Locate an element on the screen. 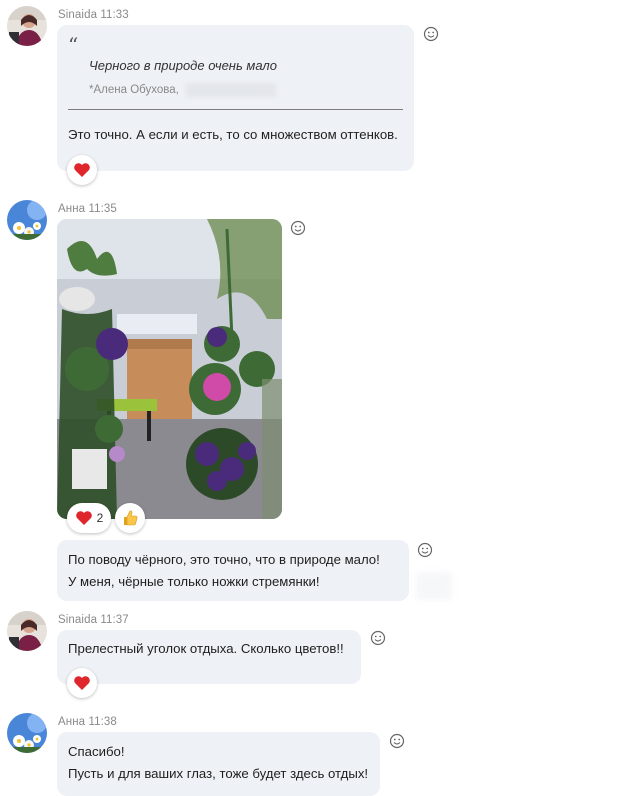 Image resolution: width=623 pixels, height=796 pixels. message-line: У меня, чёрные только ножки стремянки! is located at coordinates (194, 581).